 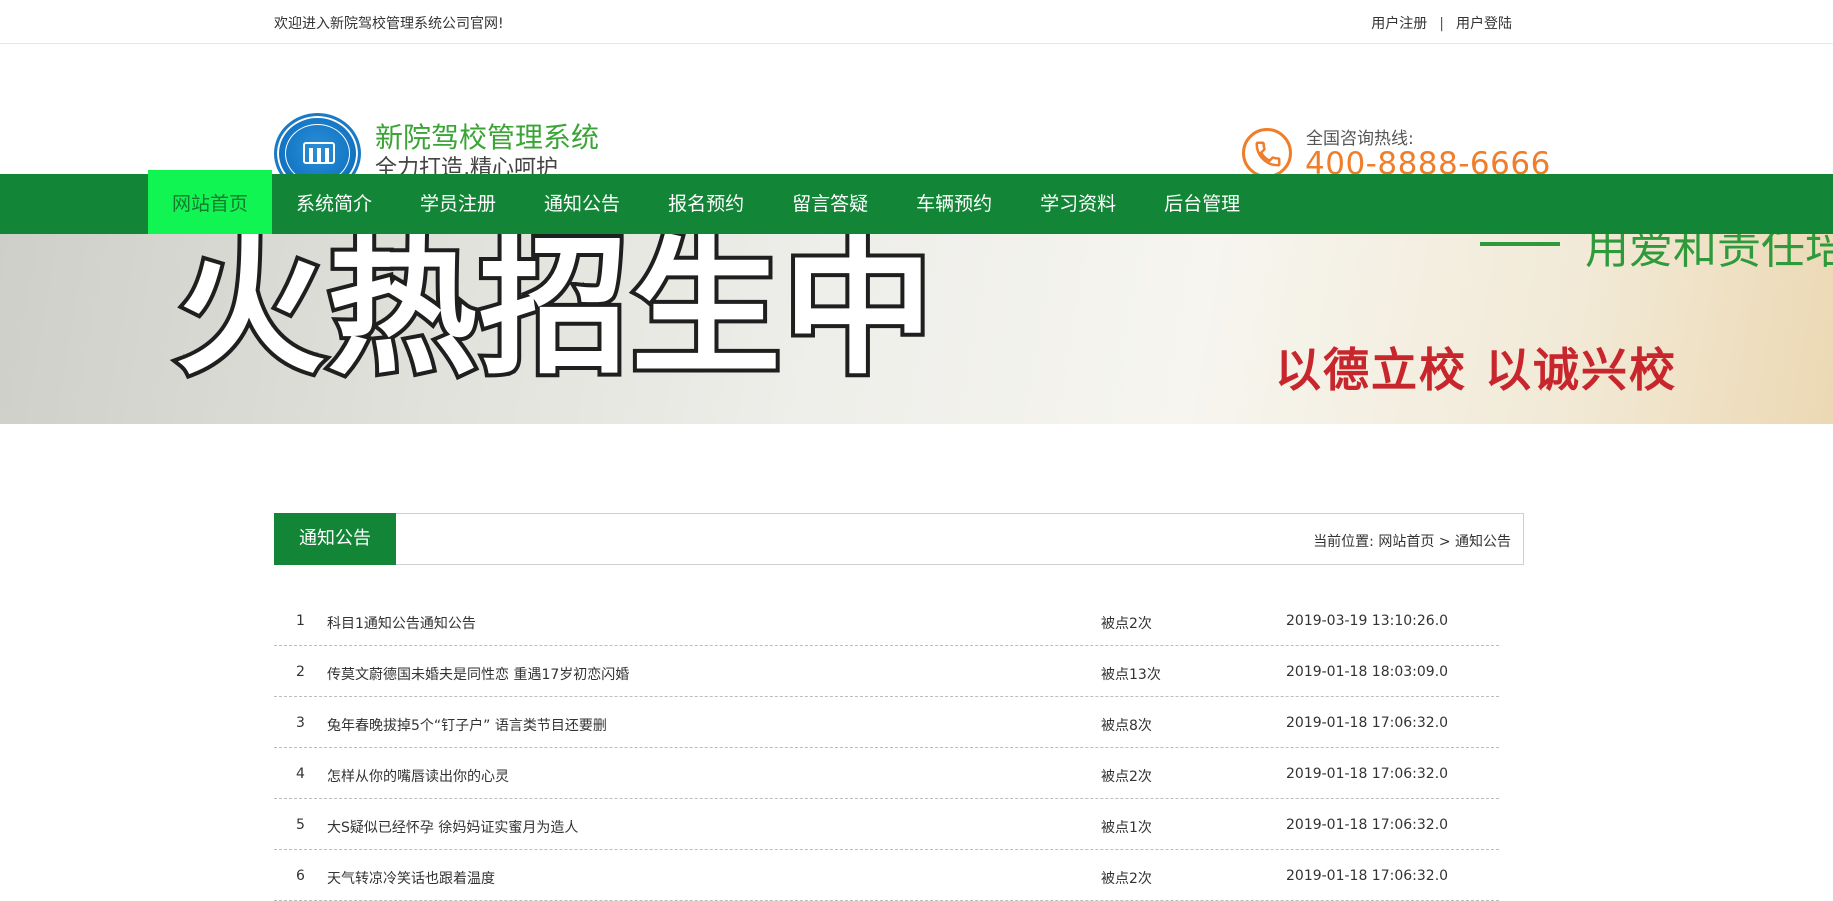 I want to click on item-title-link: 大S疑似已经怀孕 徐妈妈证实蜜月为造人, so click(x=452, y=827).